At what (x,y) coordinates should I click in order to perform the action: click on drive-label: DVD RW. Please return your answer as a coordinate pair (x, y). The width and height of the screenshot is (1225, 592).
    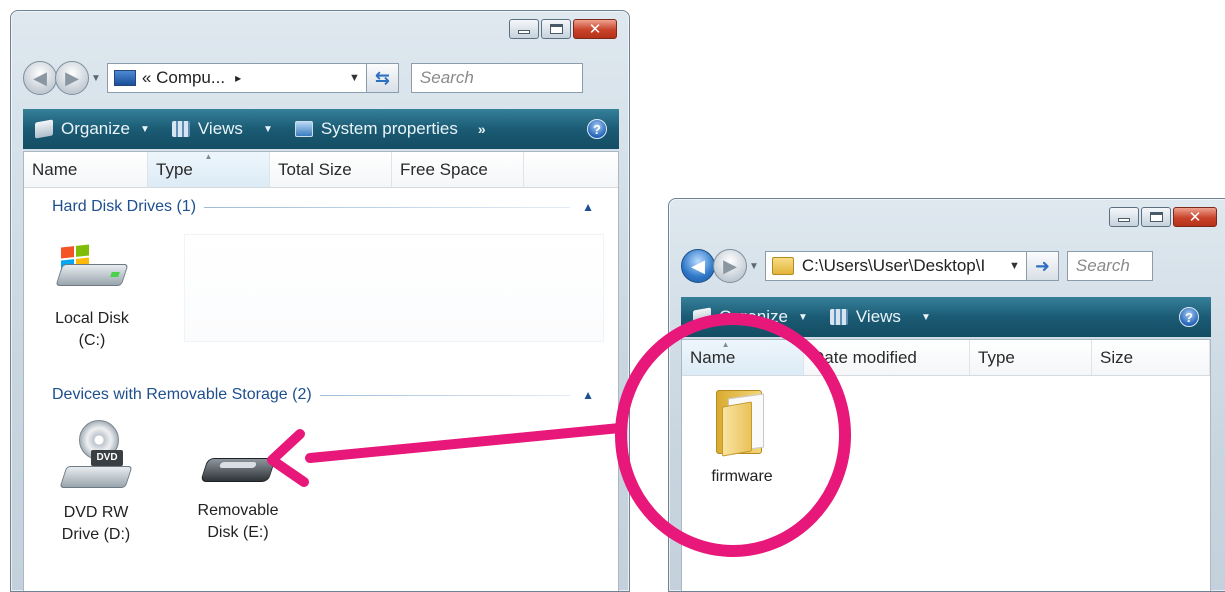
    Looking at the image, I should click on (96, 512).